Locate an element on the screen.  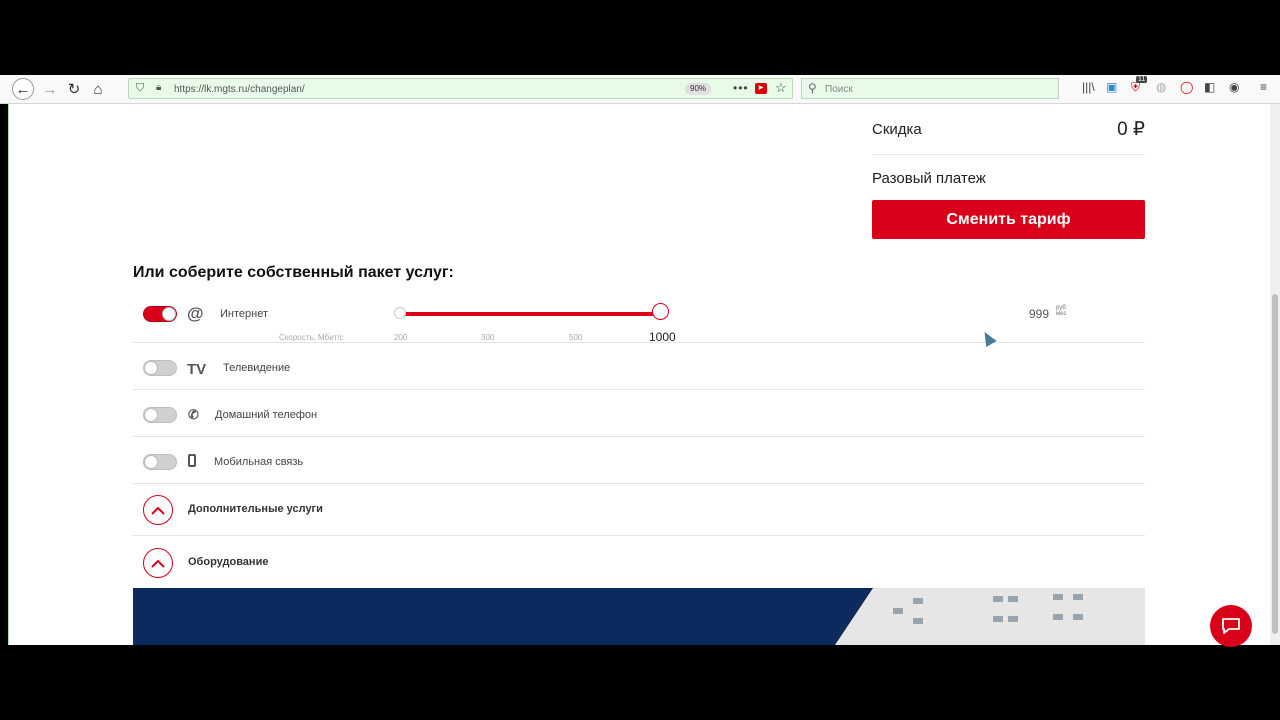
forward-button: → is located at coordinates (50, 89).